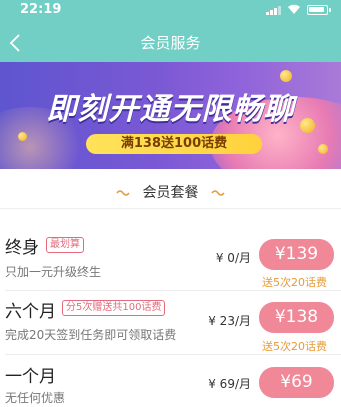  I want to click on plan-name: 六个月, so click(30, 312).